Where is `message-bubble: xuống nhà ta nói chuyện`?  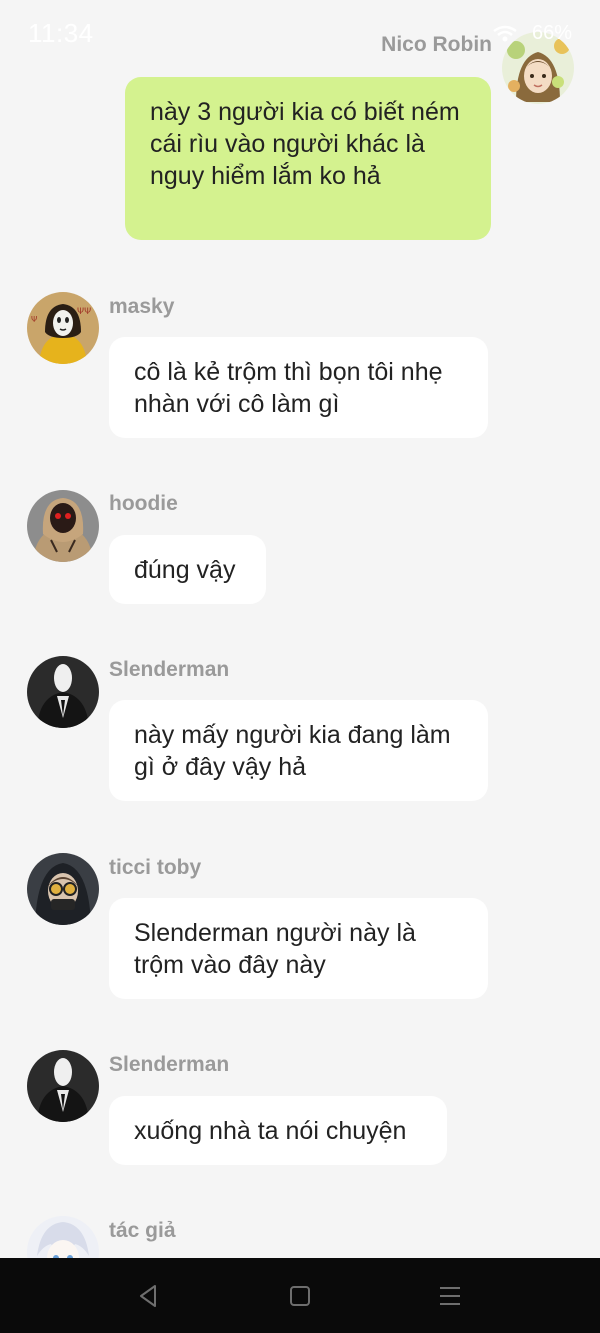
message-bubble: xuống nhà ta nói chuyện is located at coordinates (278, 1130).